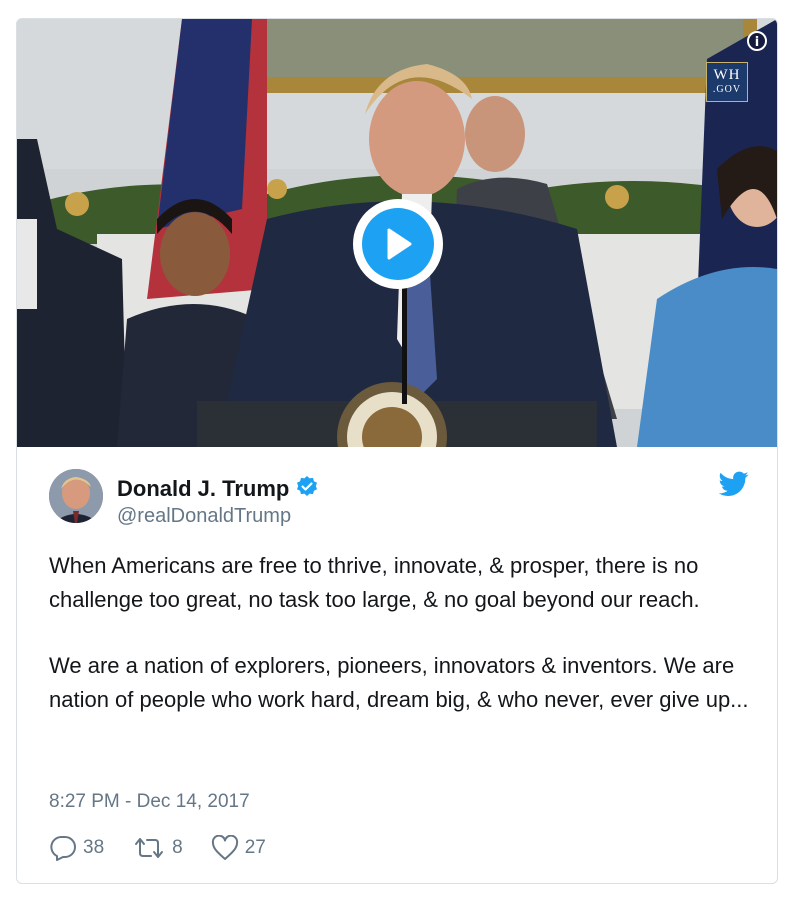 This screenshot has height=902, width=799. What do you see at coordinates (757, 41) in the screenshot?
I see `info-icon: i` at bounding box center [757, 41].